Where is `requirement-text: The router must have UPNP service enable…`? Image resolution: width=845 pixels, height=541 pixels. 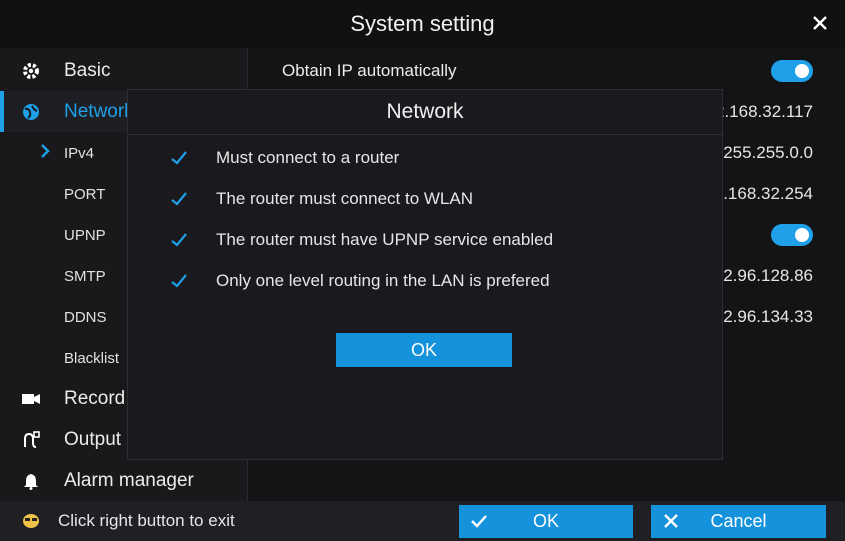
requirement-text: The router must have UPNP service enable… is located at coordinates (385, 239).